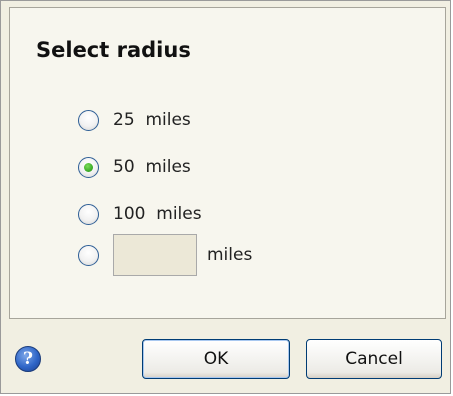 The image size is (453, 396). I want to click on radio-label-100: 100 miles, so click(157, 214).